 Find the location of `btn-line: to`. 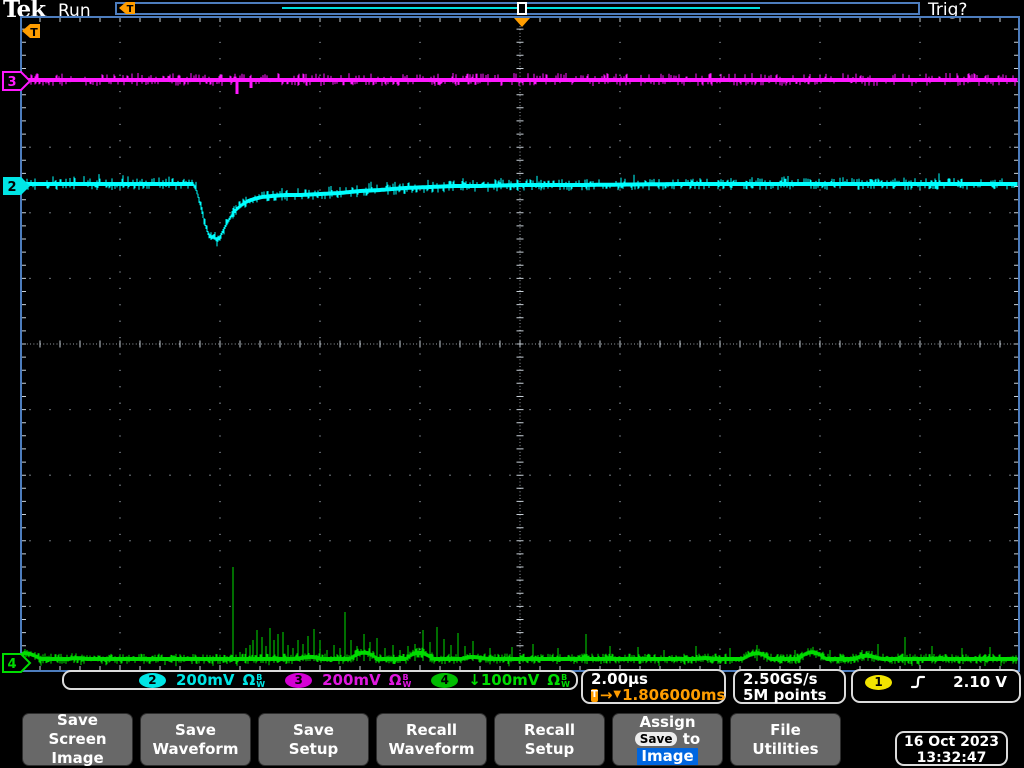

btn-line: to is located at coordinates (691, 739).